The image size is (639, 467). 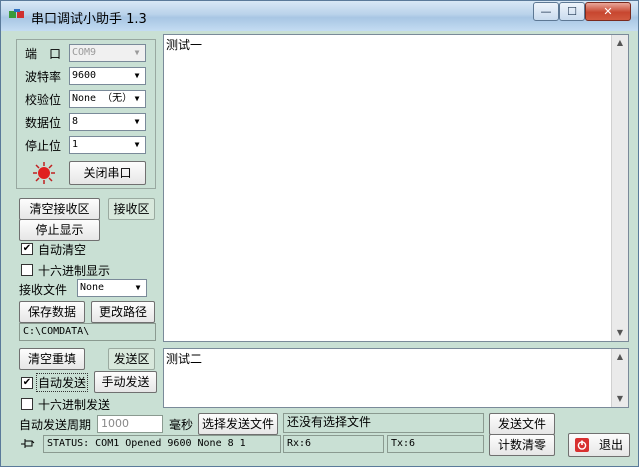 What do you see at coordinates (611, 445) in the screenshot?
I see `exit-label: 退出` at bounding box center [611, 445].